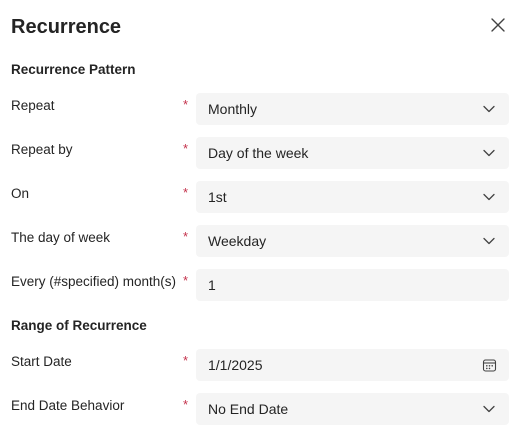 Image resolution: width=525 pixels, height=433 pixels. I want to click on end-behavior-label: End Date Behavior, so click(68, 405).